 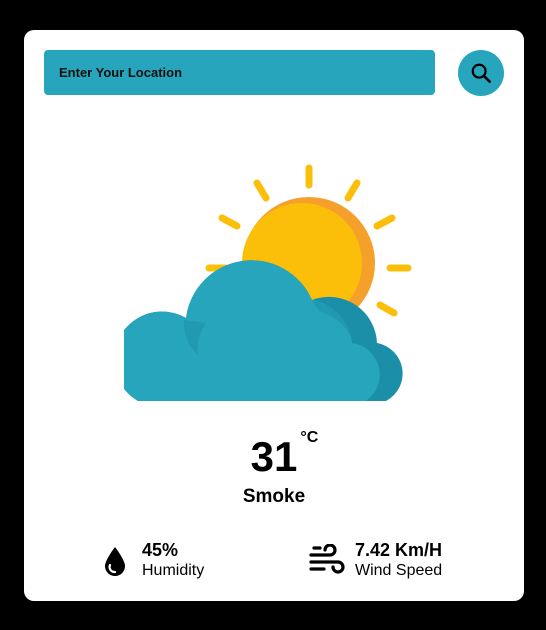 What do you see at coordinates (274, 496) in the screenshot?
I see `weather-condition: Smoke` at bounding box center [274, 496].